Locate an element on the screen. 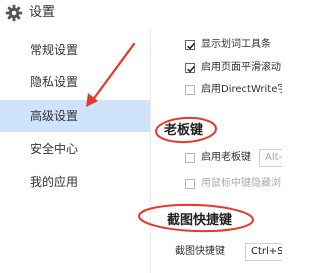 This screenshot has height=273, width=320. screenshot-hotkey-input: Ctrl+Sh is located at coordinates (263, 252).